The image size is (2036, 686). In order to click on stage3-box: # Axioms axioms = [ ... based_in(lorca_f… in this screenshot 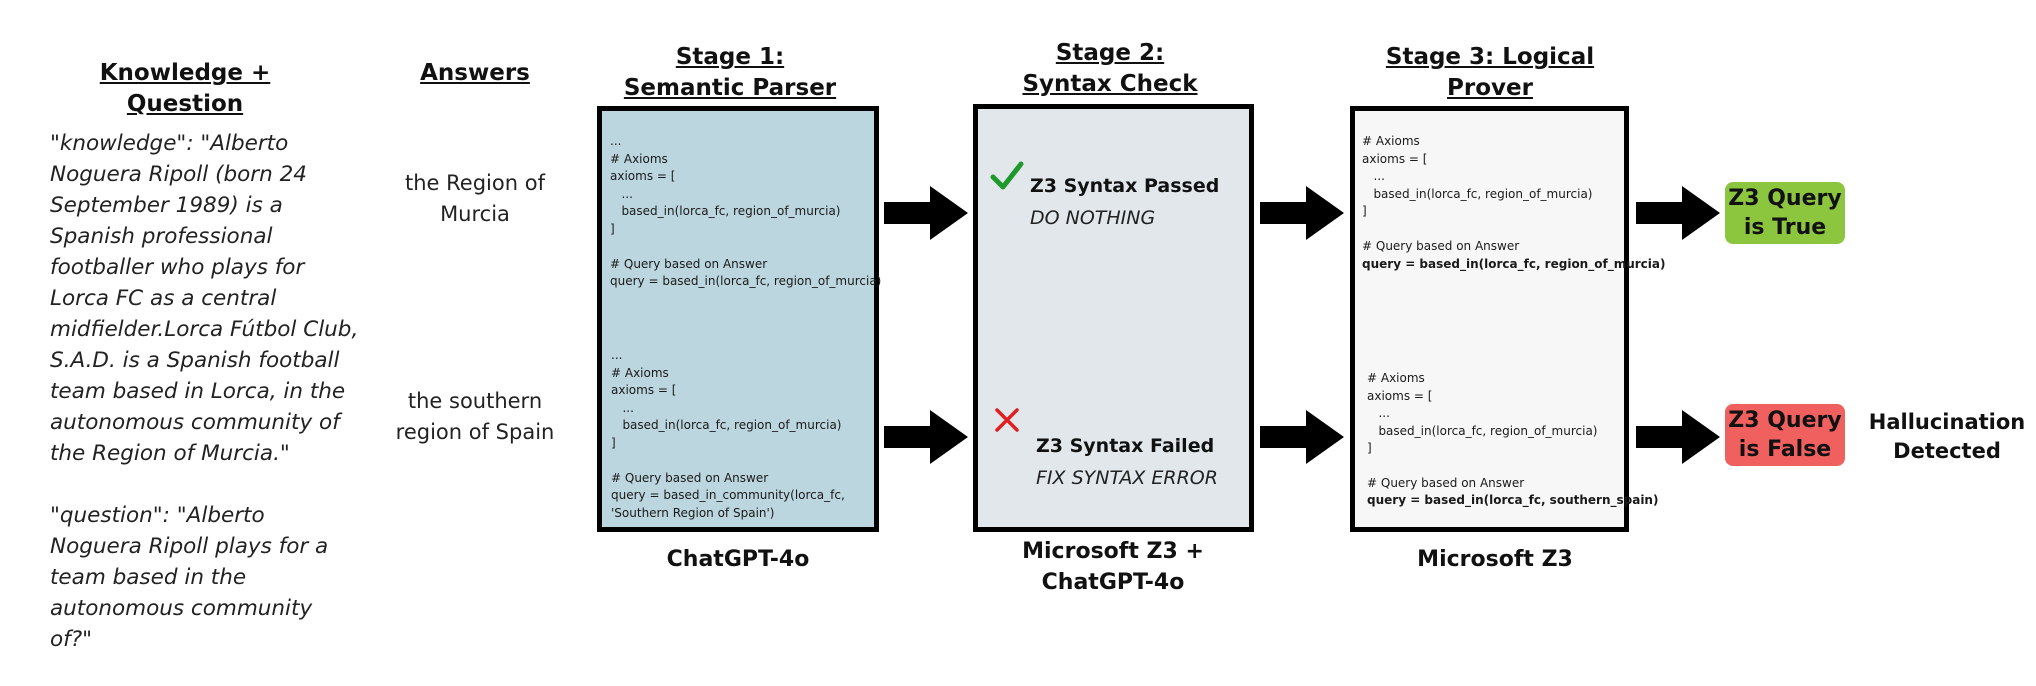, I will do `click(1507, 319)`.